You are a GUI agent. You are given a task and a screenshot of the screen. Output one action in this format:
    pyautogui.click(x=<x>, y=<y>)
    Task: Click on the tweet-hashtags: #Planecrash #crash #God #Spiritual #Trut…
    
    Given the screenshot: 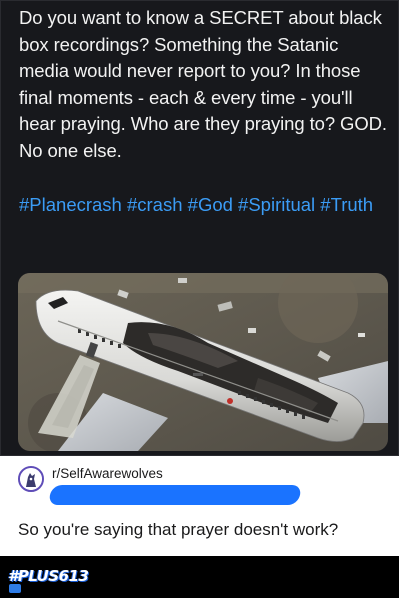 What is the action you would take?
    pyautogui.click(x=205, y=205)
    